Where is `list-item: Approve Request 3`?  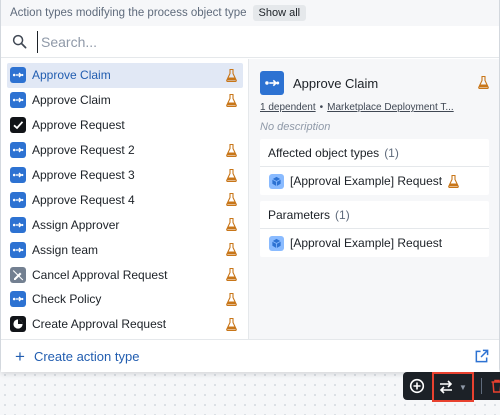 list-item: Approve Request 3 is located at coordinates (125, 175).